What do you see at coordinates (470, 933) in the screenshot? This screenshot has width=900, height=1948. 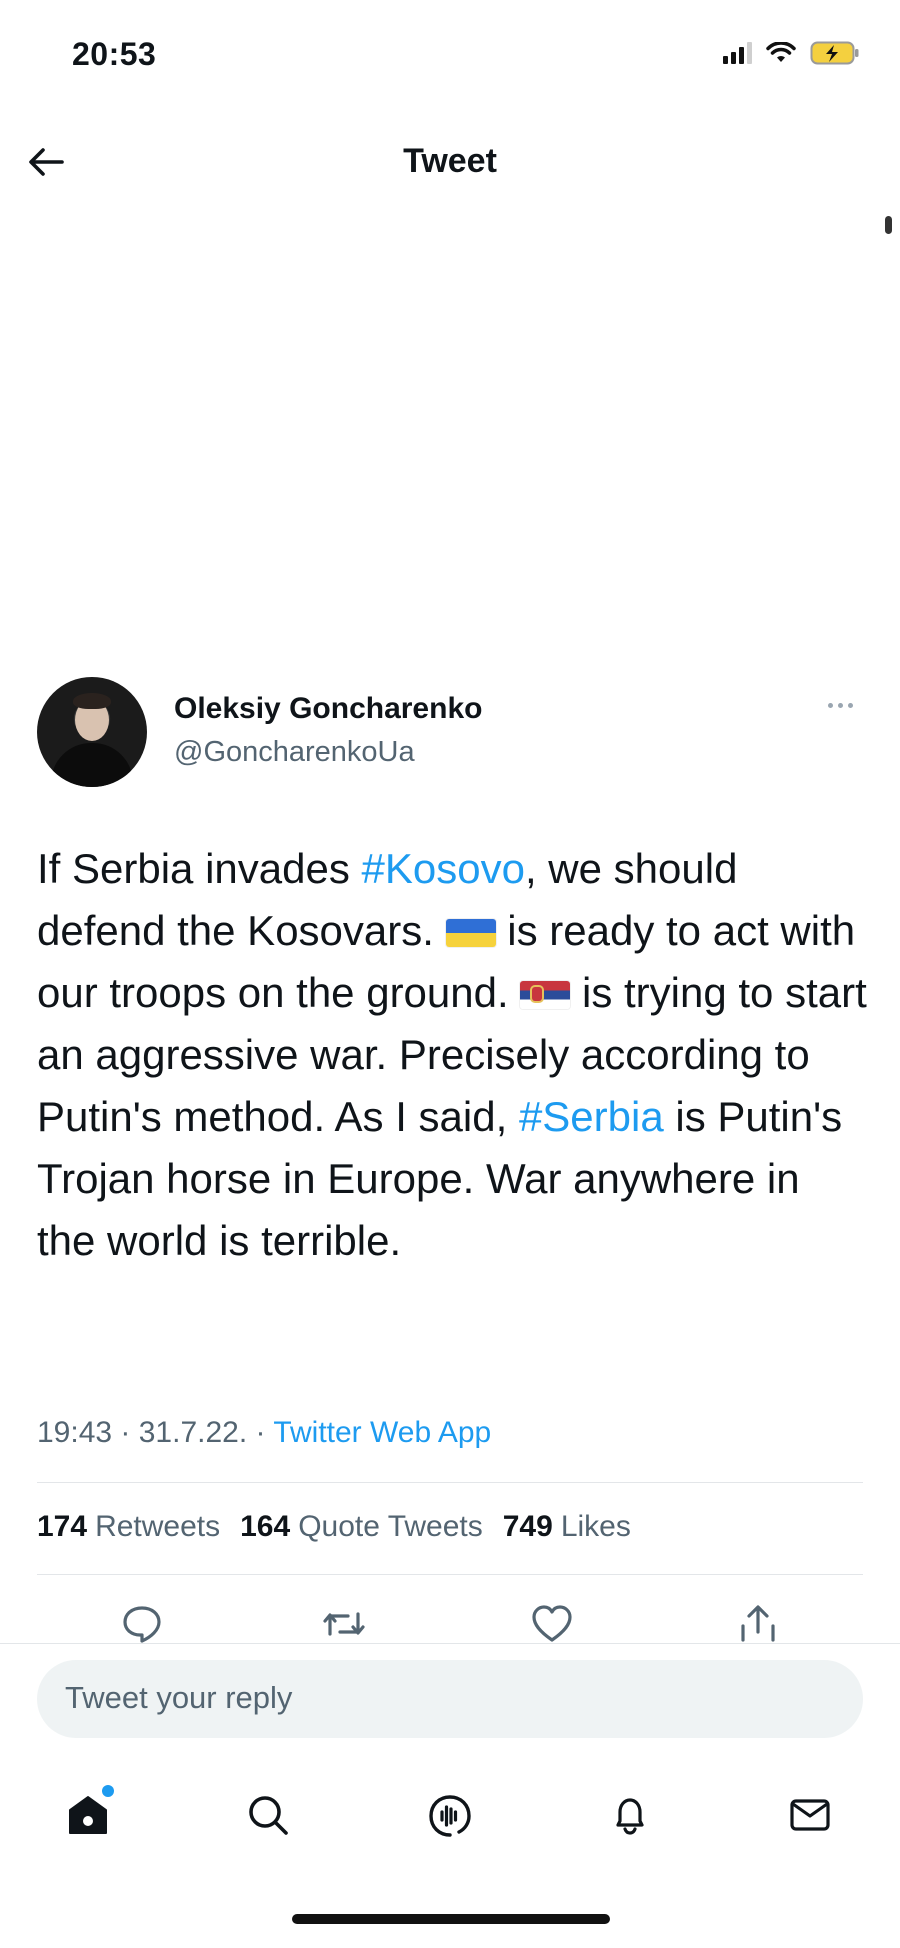 I see `ukraine-flag-icon` at bounding box center [470, 933].